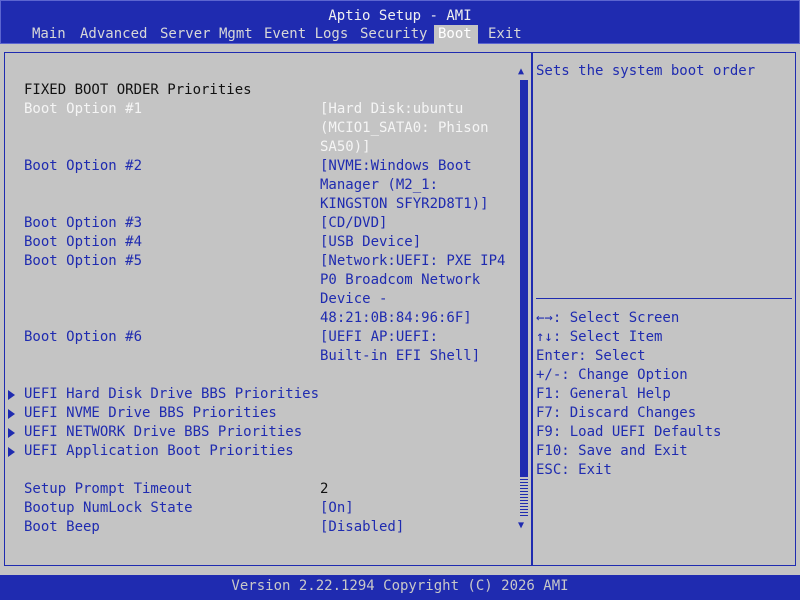  Describe the element at coordinates (108, 508) in the screenshot. I see `numlock-state-label: Bootup NumLock State` at that location.